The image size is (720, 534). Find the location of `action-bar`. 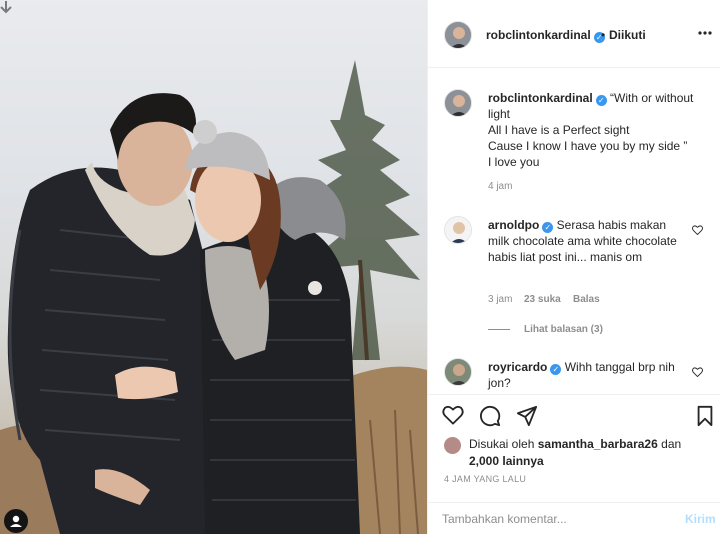

action-bar is located at coordinates (574, 414).